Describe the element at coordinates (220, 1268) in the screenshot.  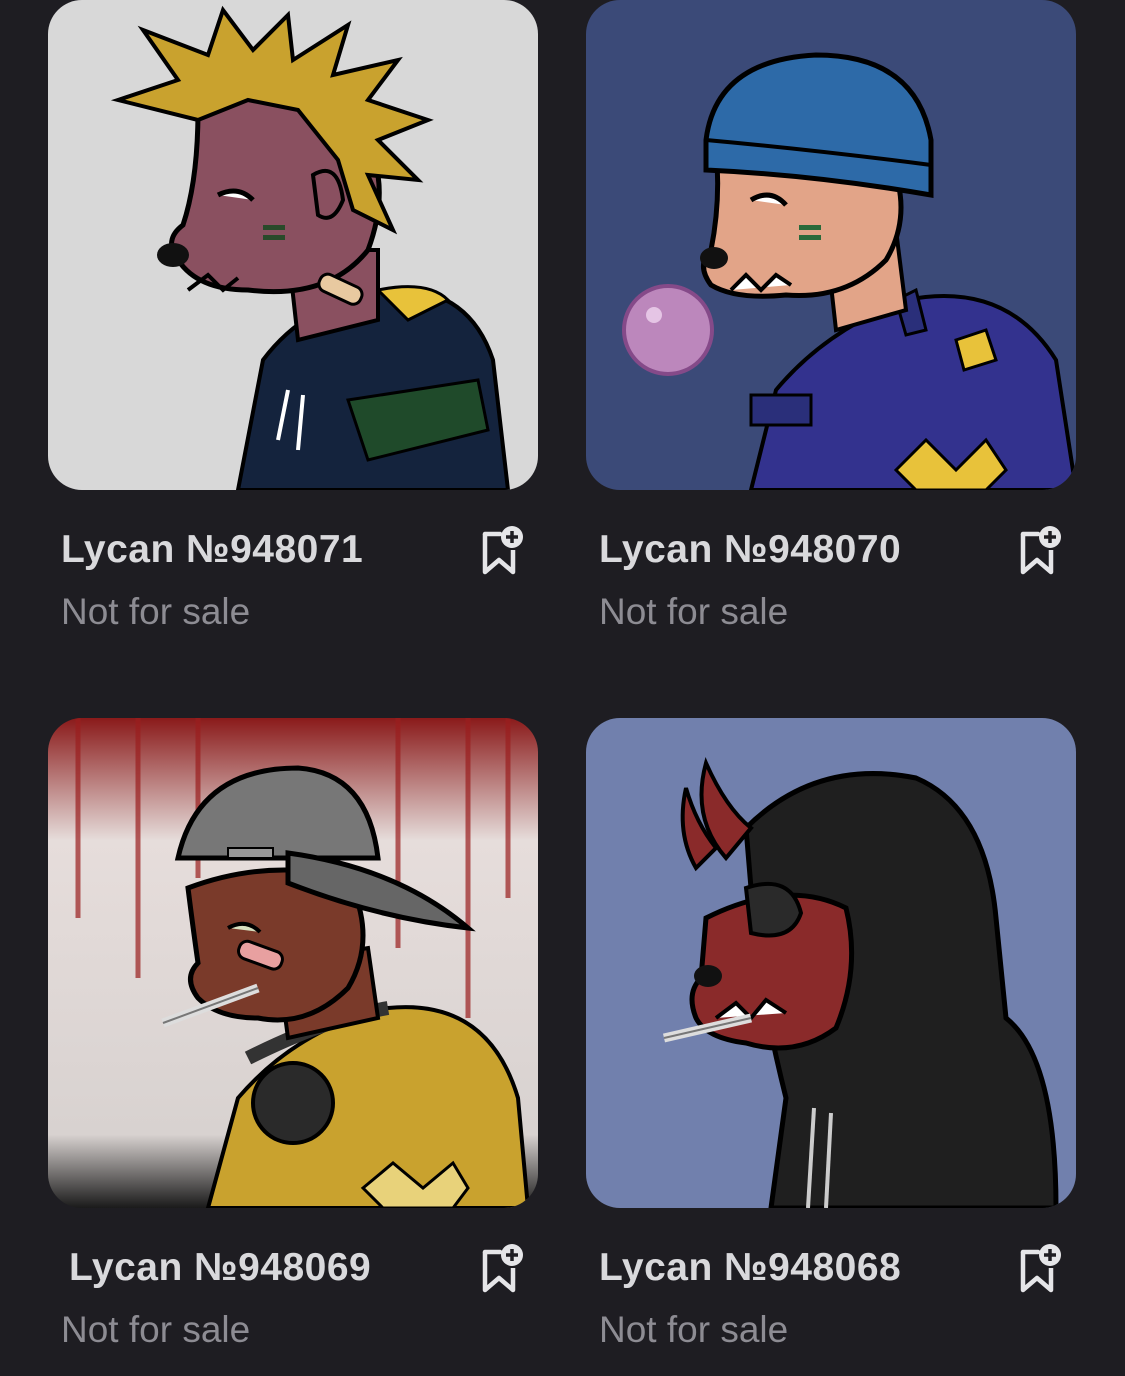
I see `nft-title: Lycan №948069` at that location.